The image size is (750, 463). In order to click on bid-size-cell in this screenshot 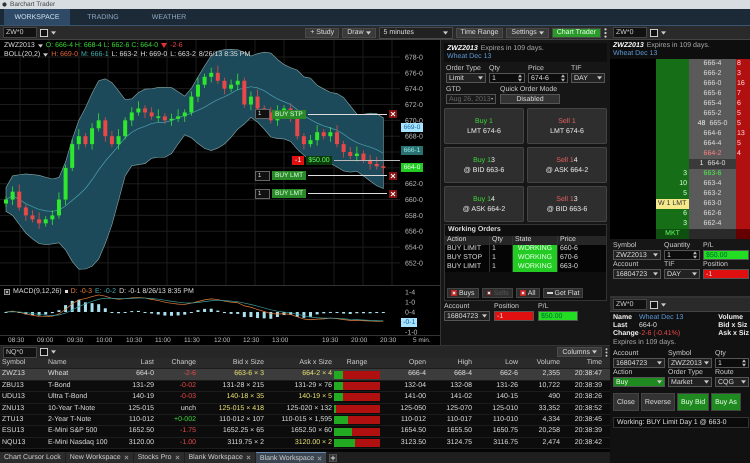, I will do `click(672, 64)`.